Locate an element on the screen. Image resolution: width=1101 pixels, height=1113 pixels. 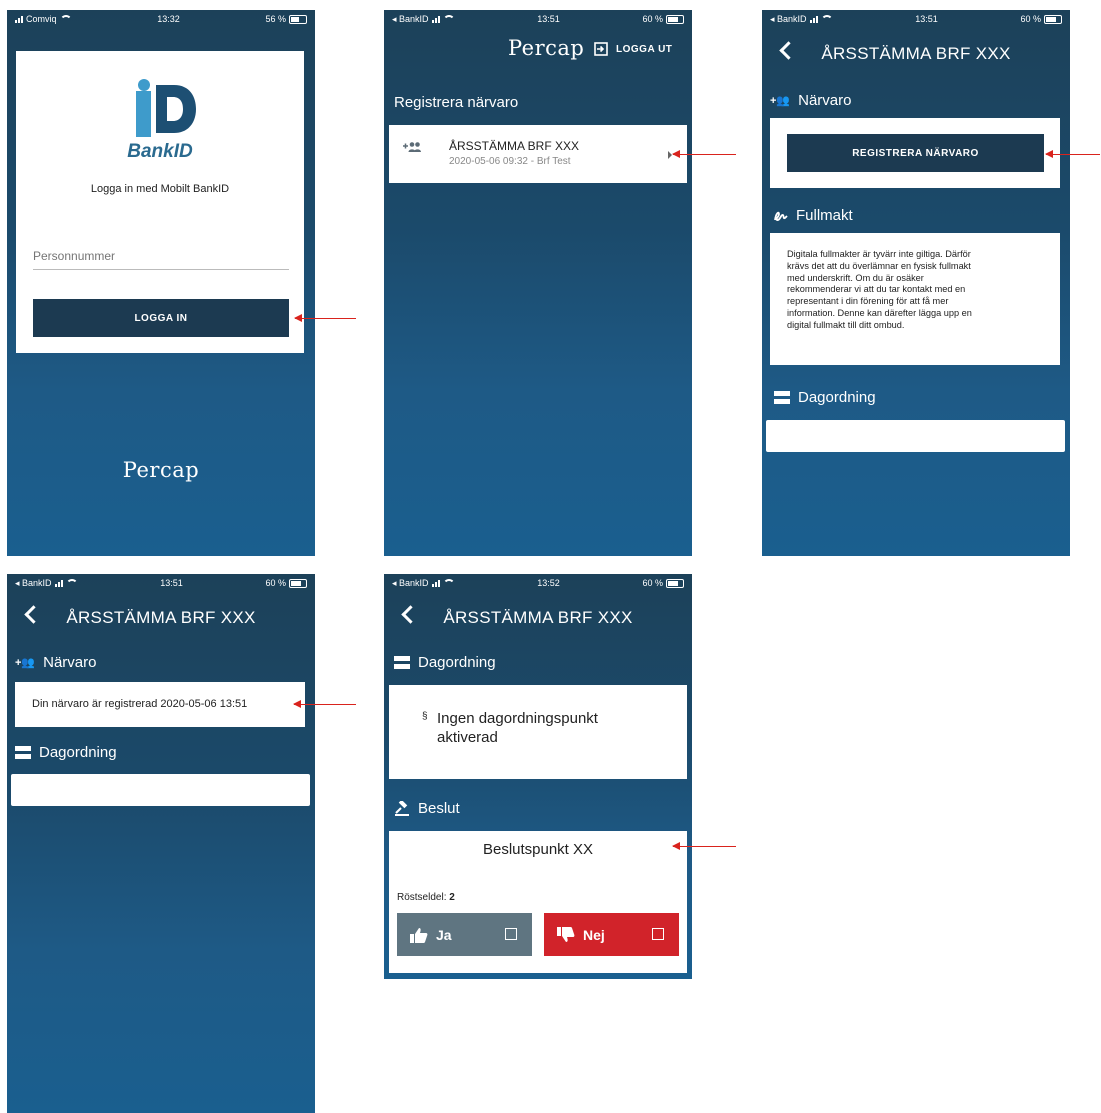
personnummer-input is located at coordinates (161, 256).